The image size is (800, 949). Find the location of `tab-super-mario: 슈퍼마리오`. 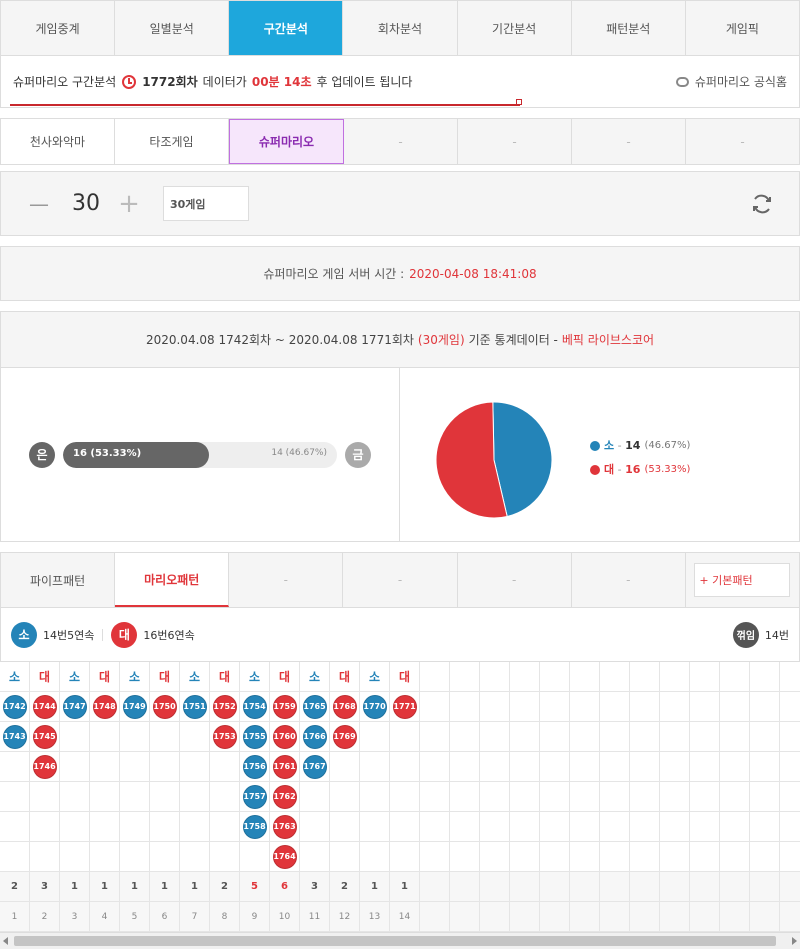

tab-super-mario: 슈퍼마리오 is located at coordinates (286, 141).